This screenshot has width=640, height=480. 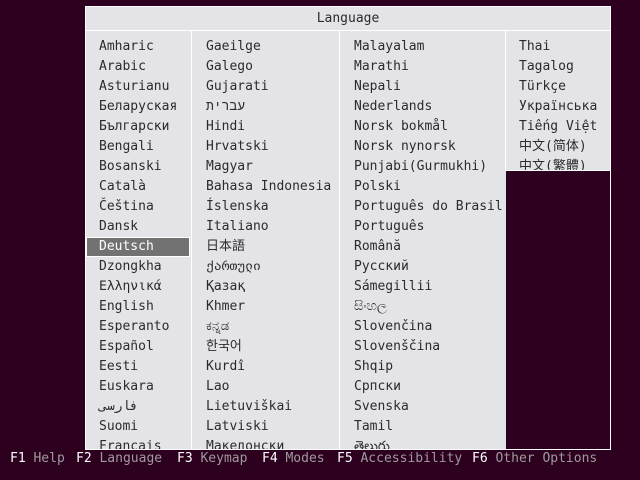 What do you see at coordinates (422, 227) in the screenshot?
I see `language-item: Português` at bounding box center [422, 227].